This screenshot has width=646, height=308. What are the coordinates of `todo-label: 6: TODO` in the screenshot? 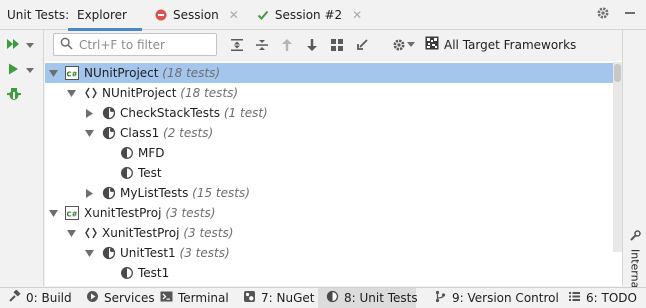 It's located at (611, 298).